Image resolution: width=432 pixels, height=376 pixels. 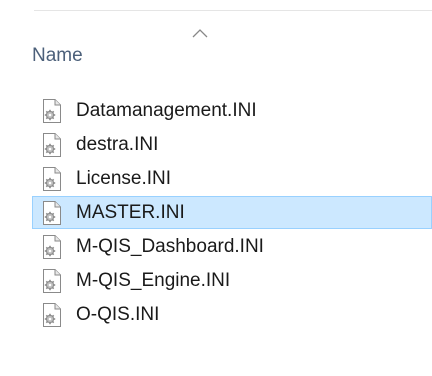 What do you see at coordinates (233, 10) in the screenshot?
I see `header-divider` at bounding box center [233, 10].